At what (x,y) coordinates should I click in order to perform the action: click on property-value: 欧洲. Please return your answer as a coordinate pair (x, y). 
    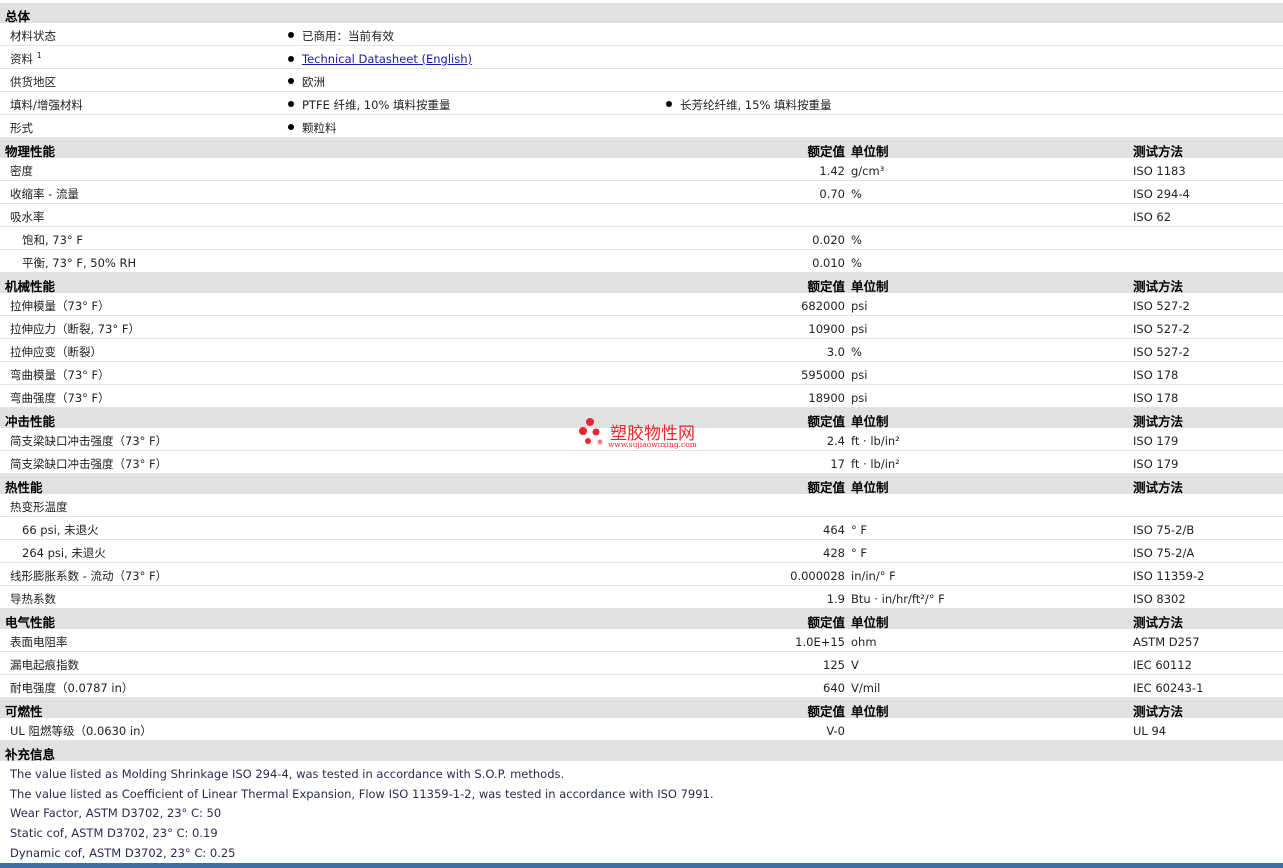
    Looking at the image, I should click on (306, 82).